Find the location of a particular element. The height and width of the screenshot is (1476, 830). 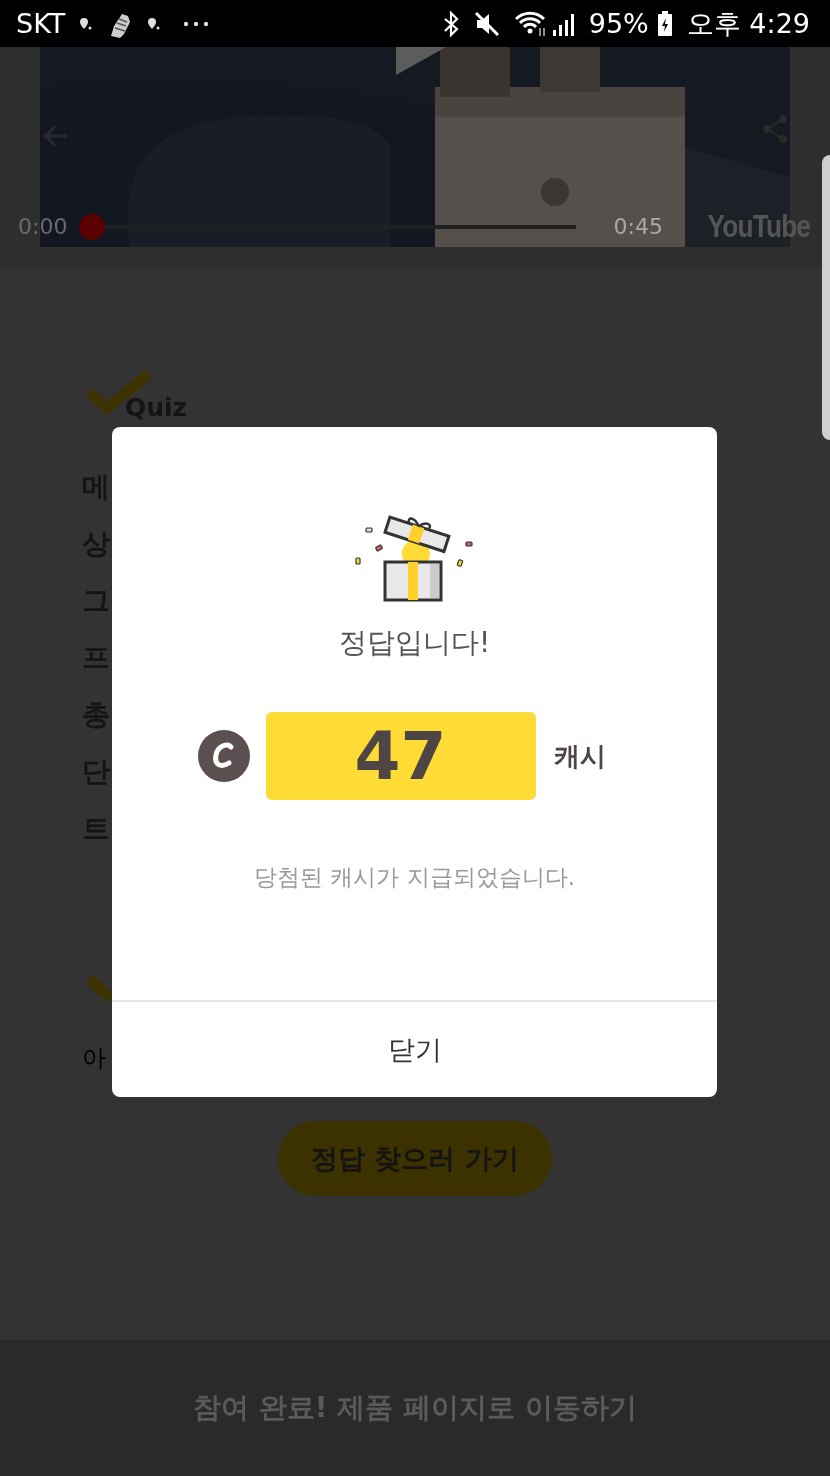

close-button: 닫기 is located at coordinates (414, 1048).